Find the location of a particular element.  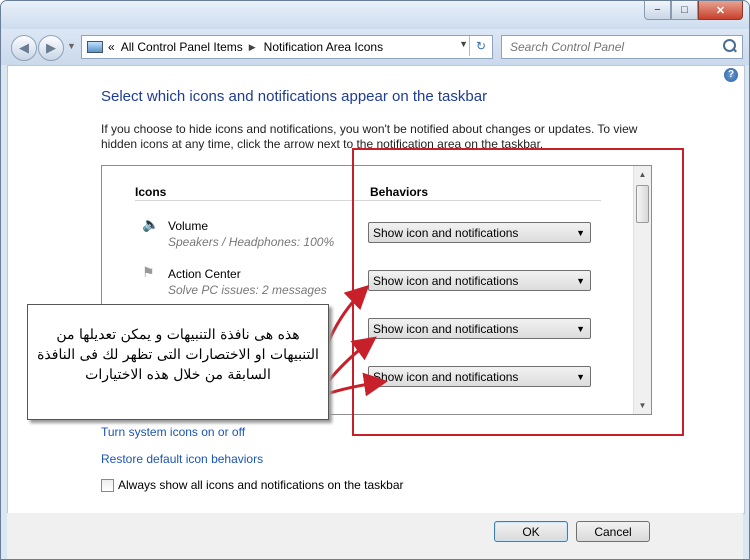

control-panel-icon is located at coordinates (95, 47).